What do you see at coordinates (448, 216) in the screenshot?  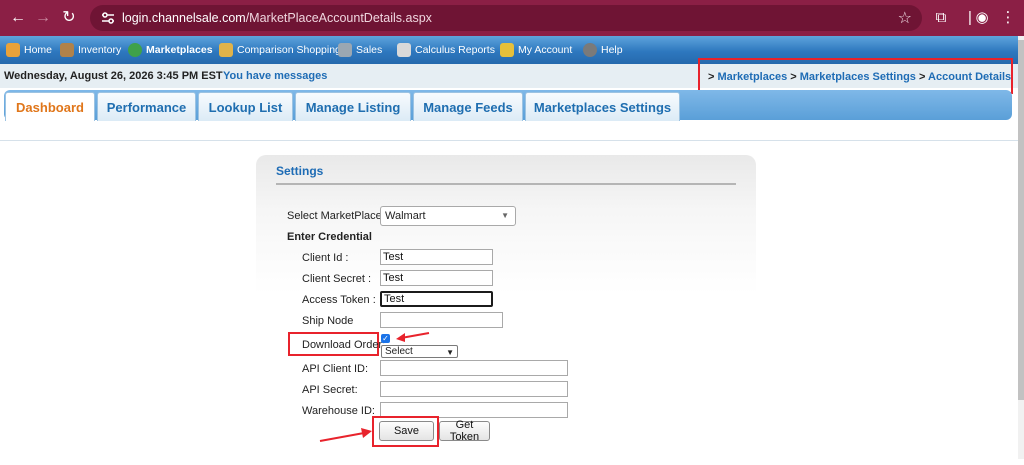 I see `marketplace-select: Walmart ▼` at bounding box center [448, 216].